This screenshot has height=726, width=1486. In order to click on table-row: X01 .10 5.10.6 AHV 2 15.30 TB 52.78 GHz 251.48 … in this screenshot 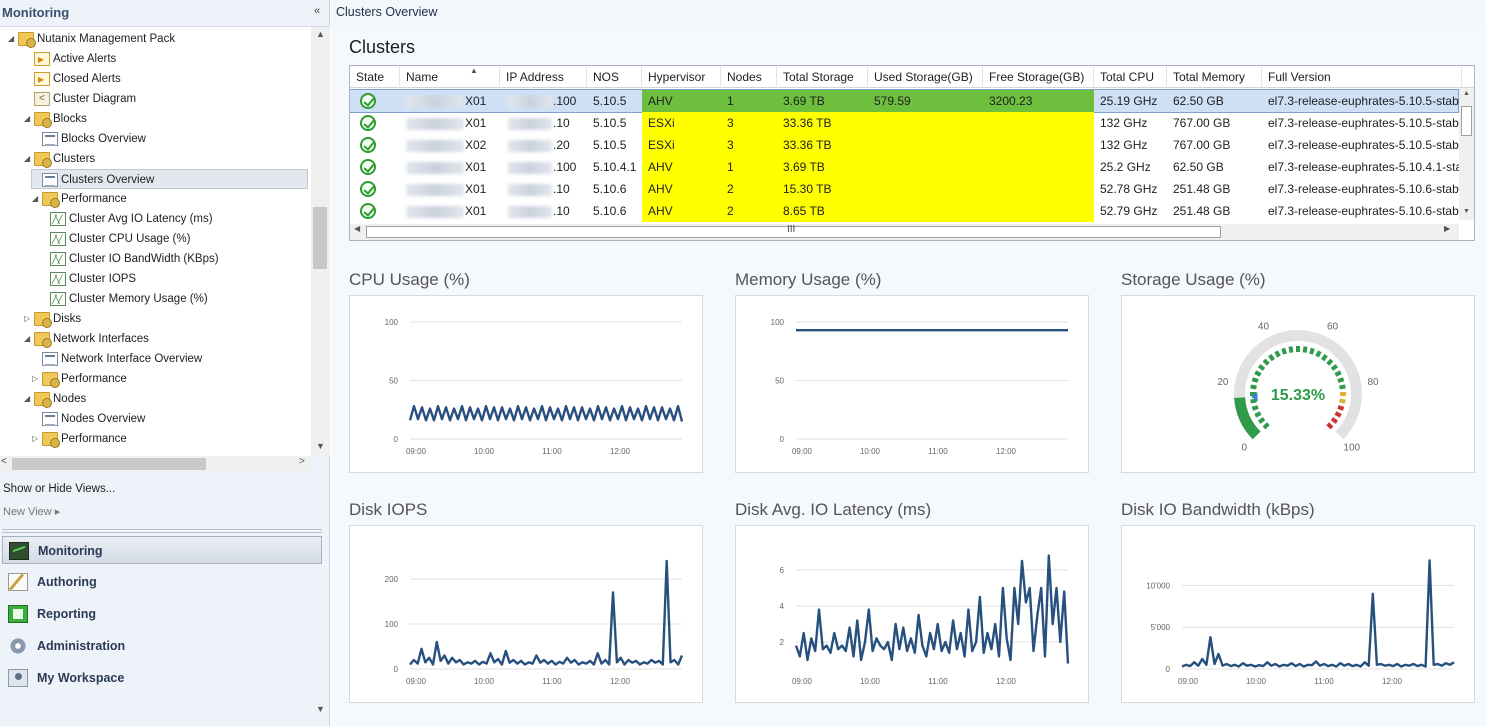, I will do `click(904, 189)`.